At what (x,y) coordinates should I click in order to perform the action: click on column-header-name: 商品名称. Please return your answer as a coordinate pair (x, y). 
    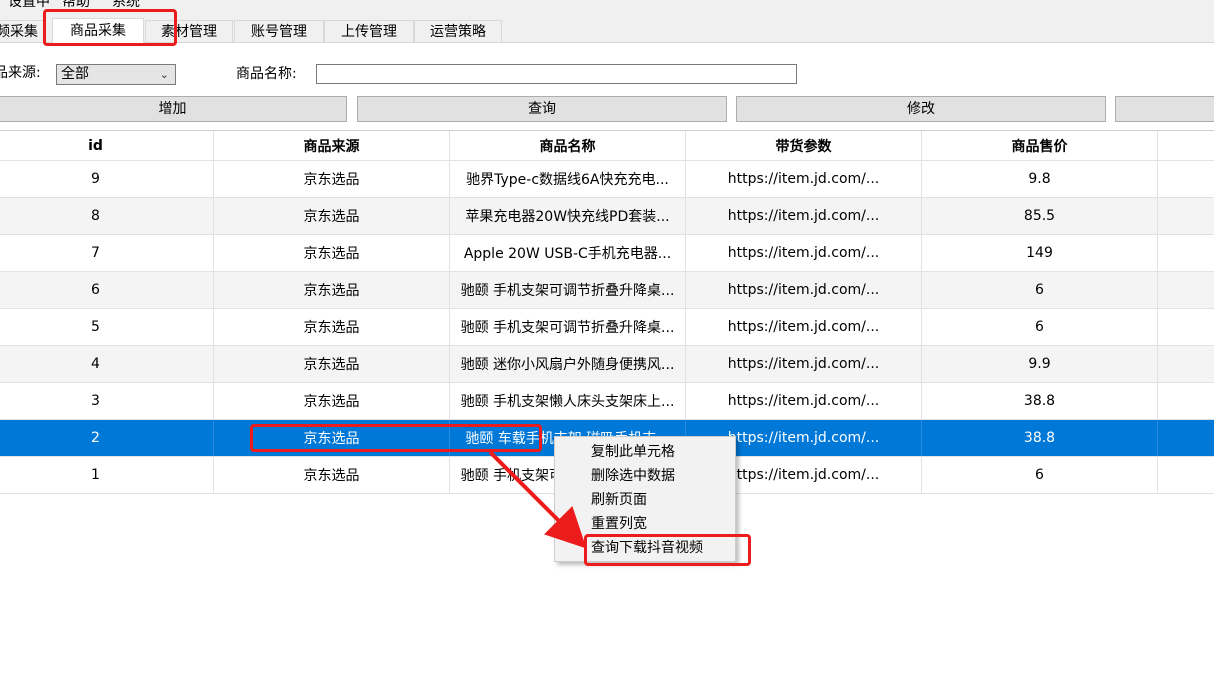
    Looking at the image, I should click on (568, 145).